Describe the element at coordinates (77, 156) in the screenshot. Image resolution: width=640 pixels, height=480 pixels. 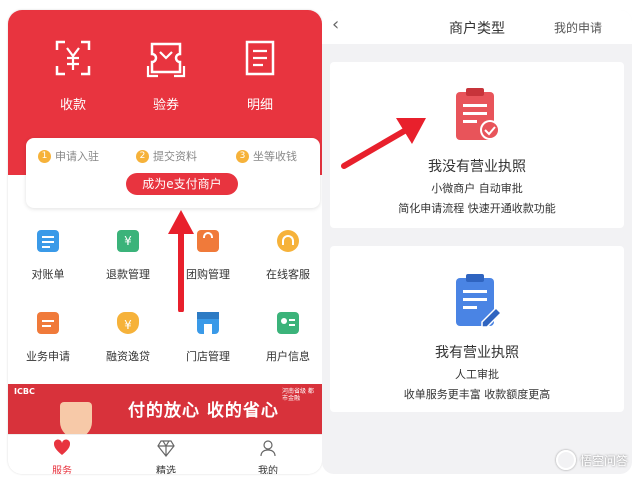
I see `step-label: 申请入驻` at that location.